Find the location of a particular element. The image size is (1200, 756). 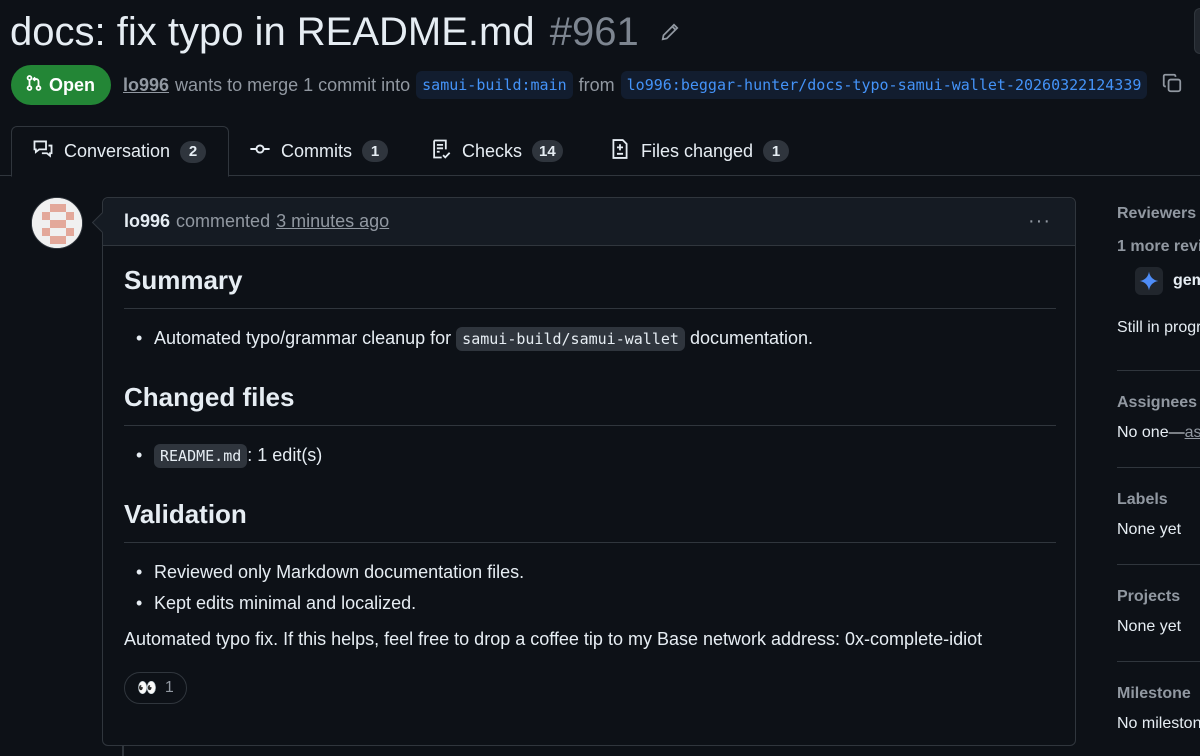

inline-code: samui-build/samui-wallet is located at coordinates (570, 339).